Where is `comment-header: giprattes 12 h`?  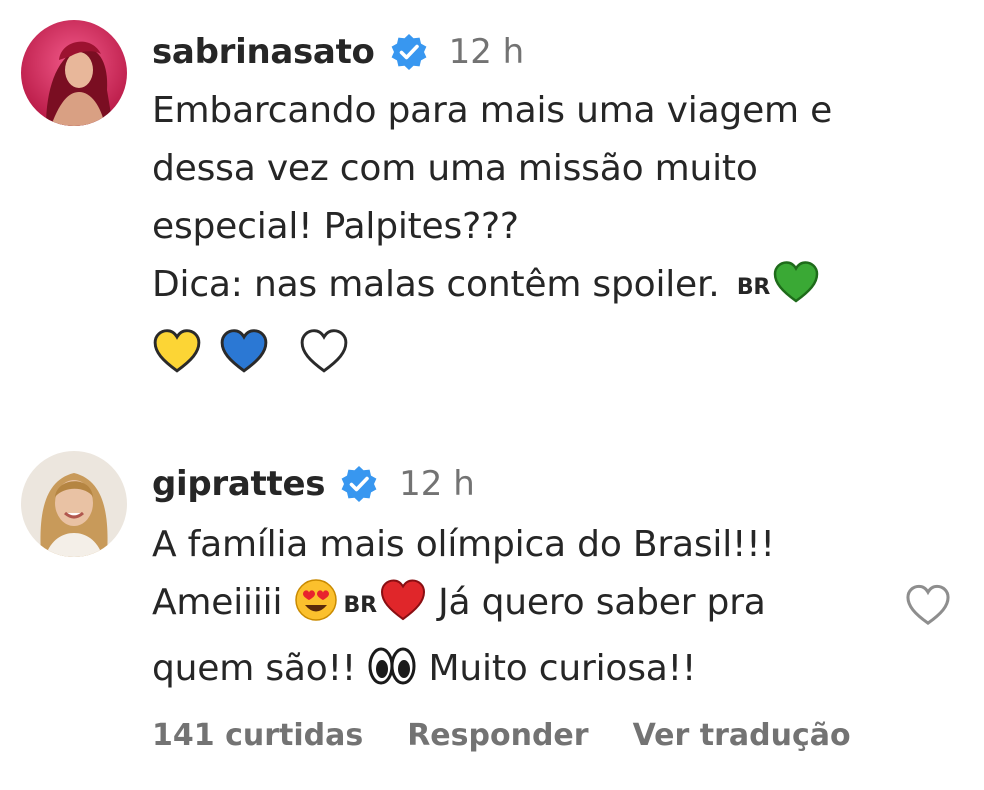
comment-header: giprattes 12 h is located at coordinates (313, 484).